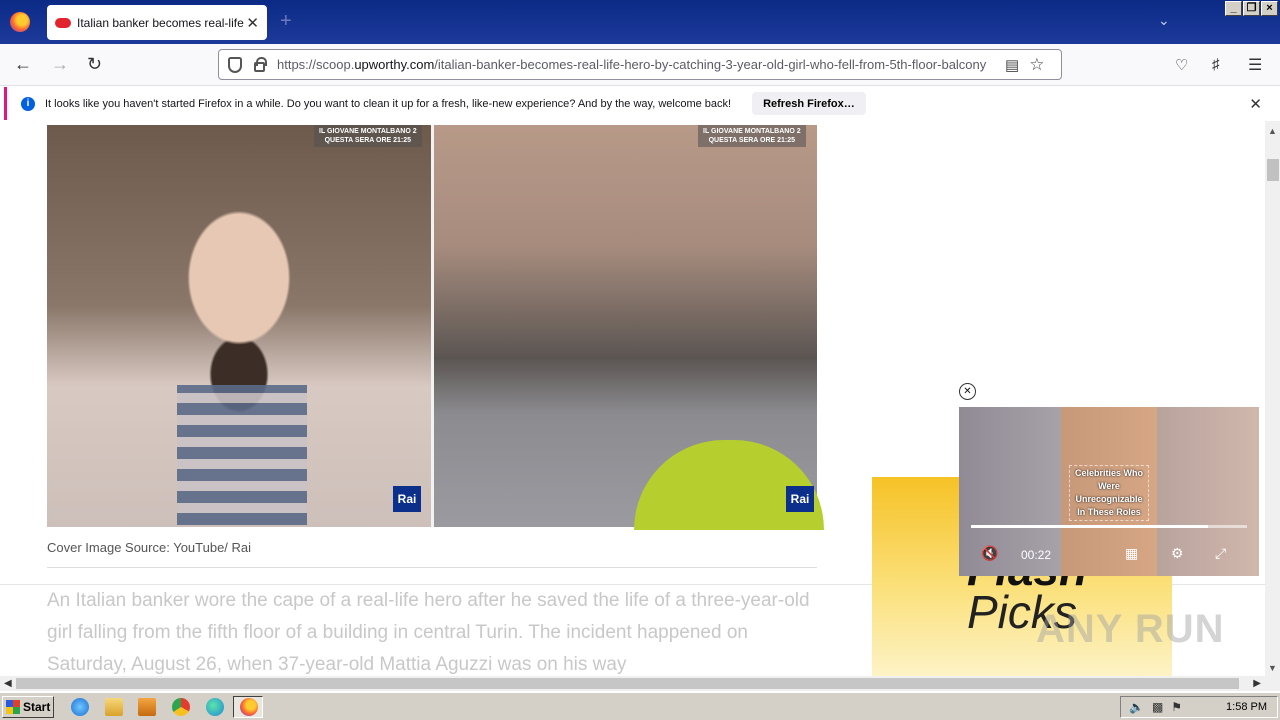  What do you see at coordinates (63, 22) in the screenshot?
I see `upworthy-favicon-icon` at bounding box center [63, 22].